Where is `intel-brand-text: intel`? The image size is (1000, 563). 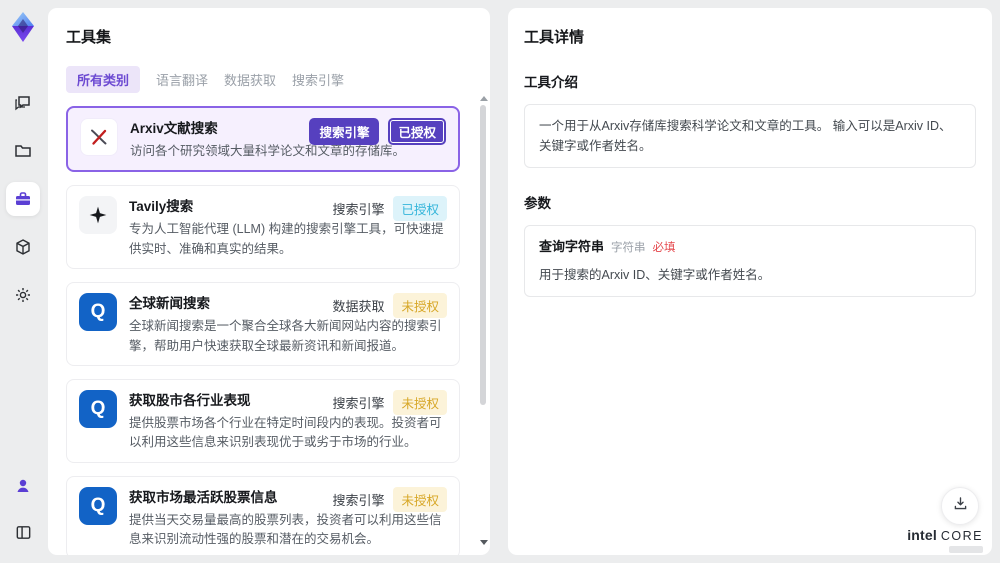 intel-brand-text: intel is located at coordinates (922, 535).